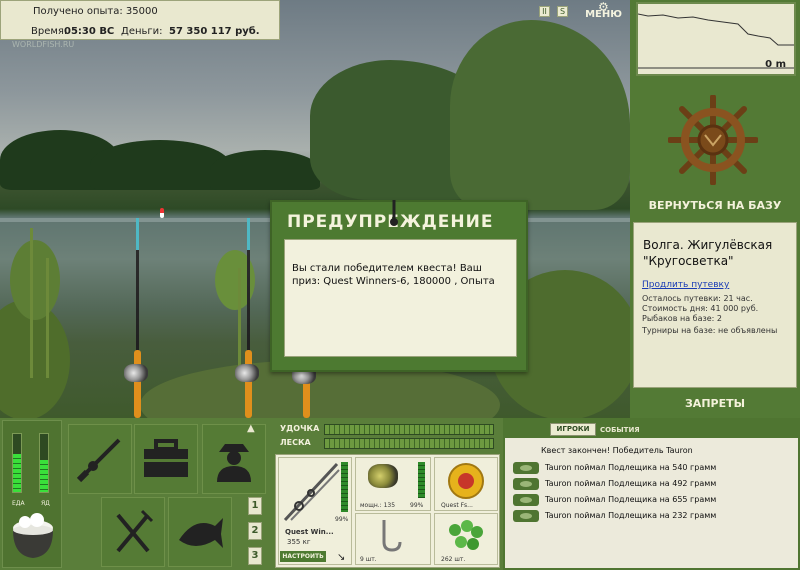 The width and height of the screenshot is (800, 570). I want to click on food-meter-fill, so click(17, 473).